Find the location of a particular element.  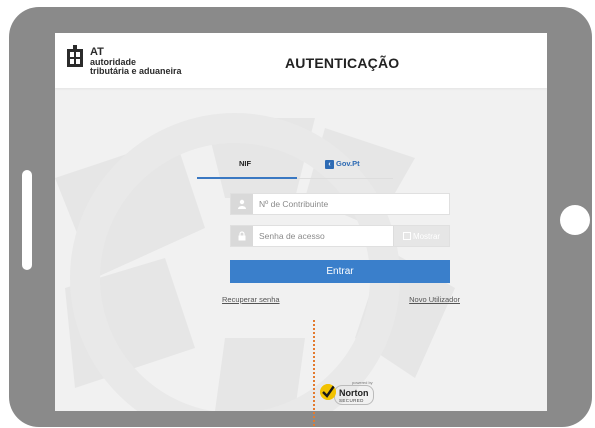

nif-input is located at coordinates (334, 204).